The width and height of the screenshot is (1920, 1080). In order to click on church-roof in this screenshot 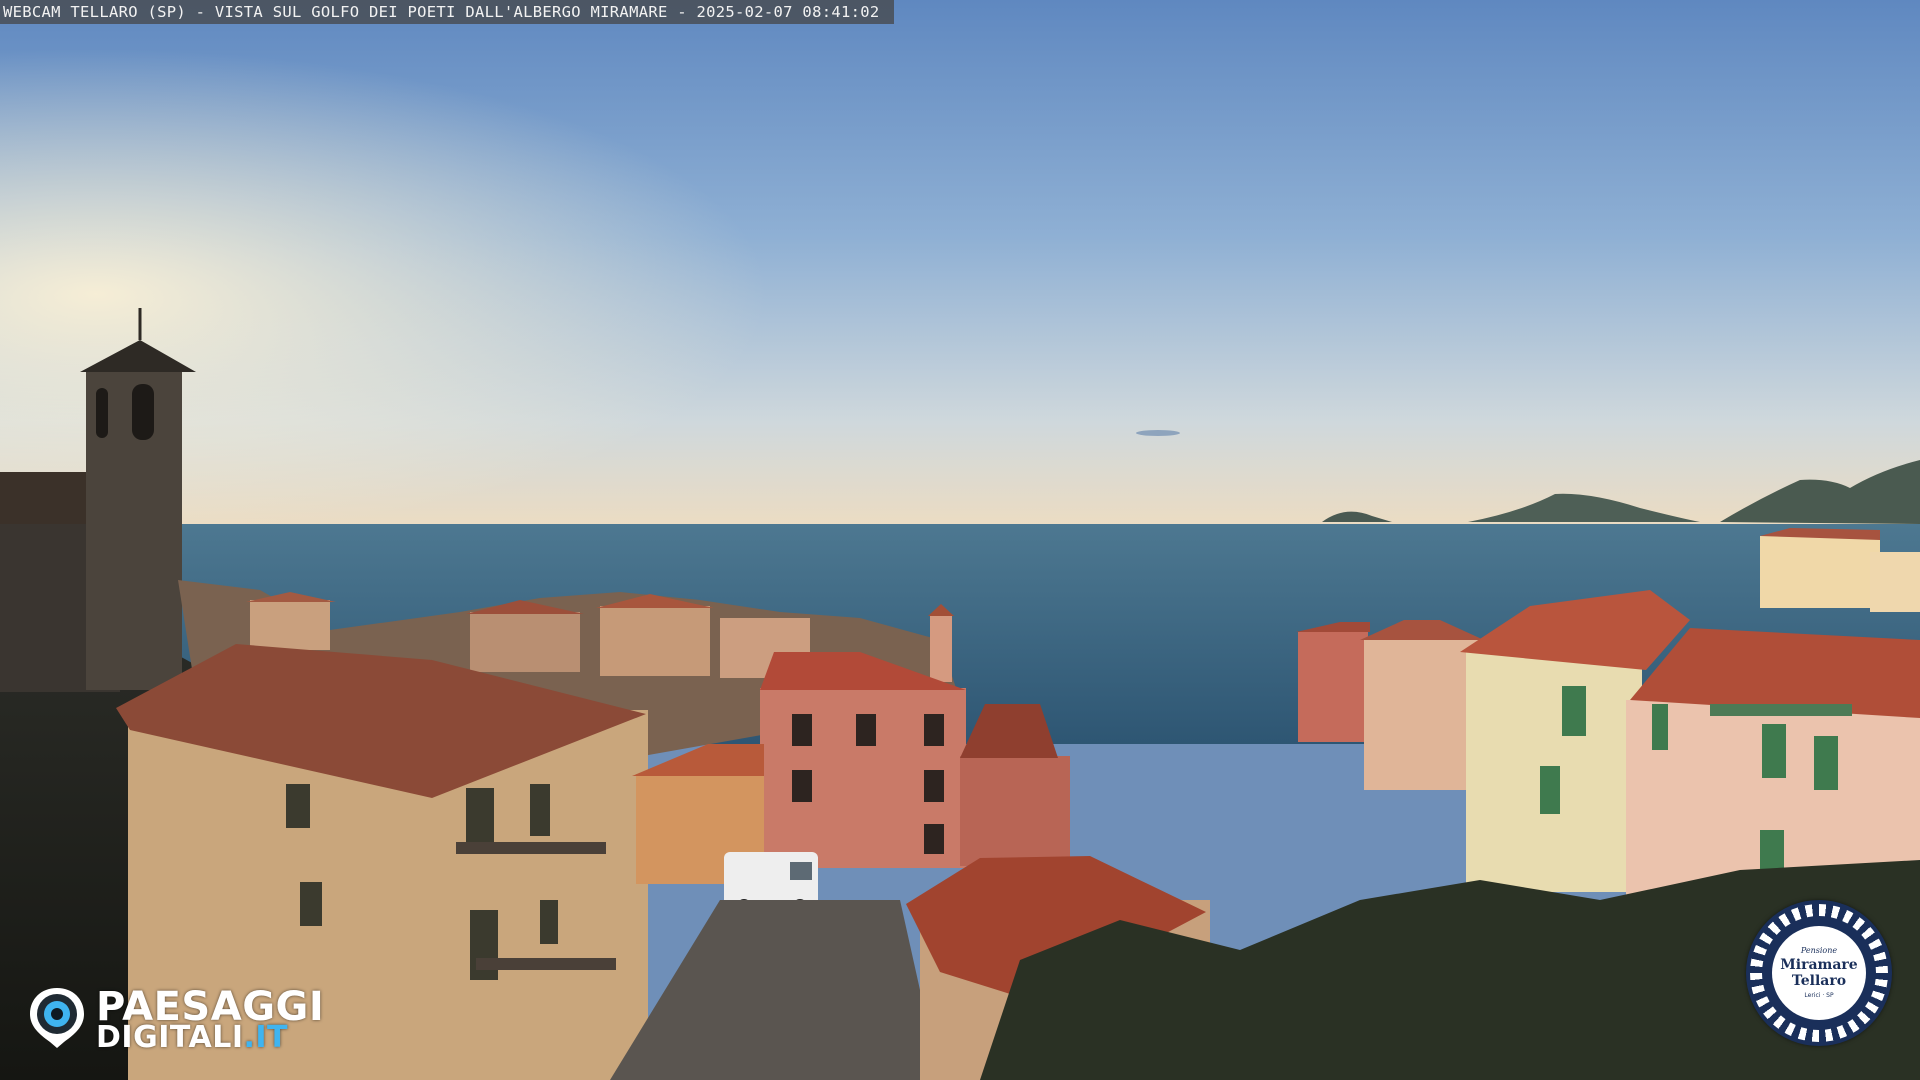, I will do `click(44, 498)`.